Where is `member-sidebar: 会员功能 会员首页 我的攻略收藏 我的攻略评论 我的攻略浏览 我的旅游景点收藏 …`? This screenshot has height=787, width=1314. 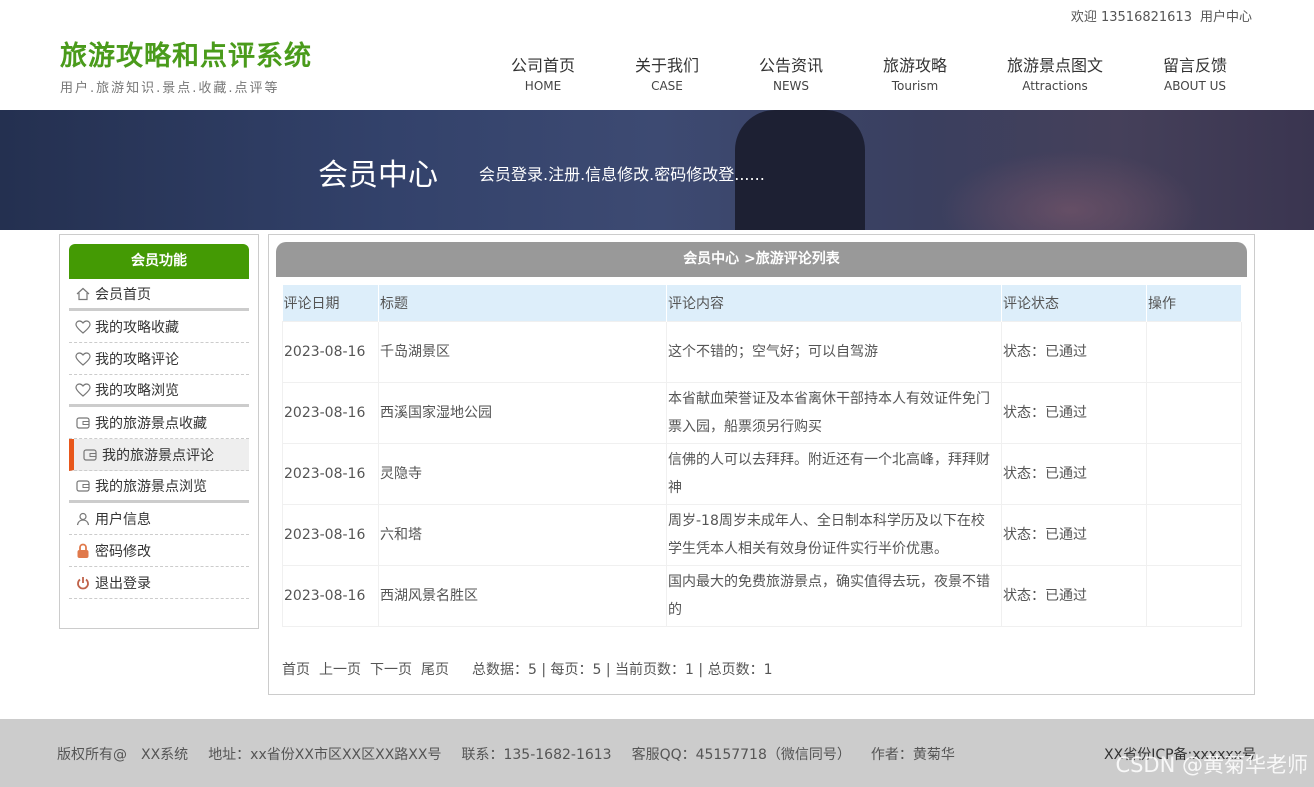 member-sidebar: 会员功能 会员首页 我的攻略收藏 我的攻略评论 我的攻略浏览 我的旅游景点收藏 … is located at coordinates (159, 431).